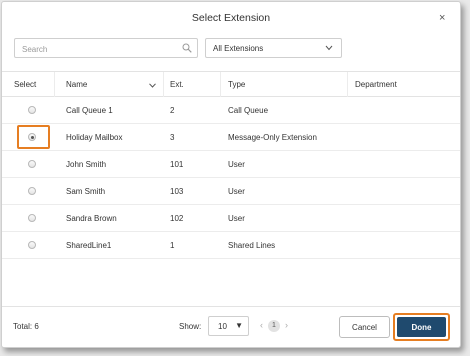 The height and width of the screenshot is (356, 470). I want to click on header-type: Type, so click(237, 84).